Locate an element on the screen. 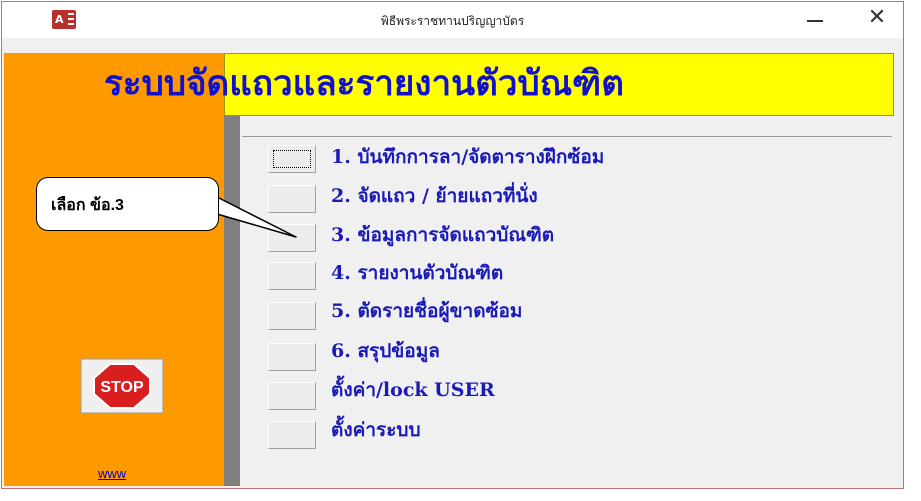  www-link: www is located at coordinates (112, 473).